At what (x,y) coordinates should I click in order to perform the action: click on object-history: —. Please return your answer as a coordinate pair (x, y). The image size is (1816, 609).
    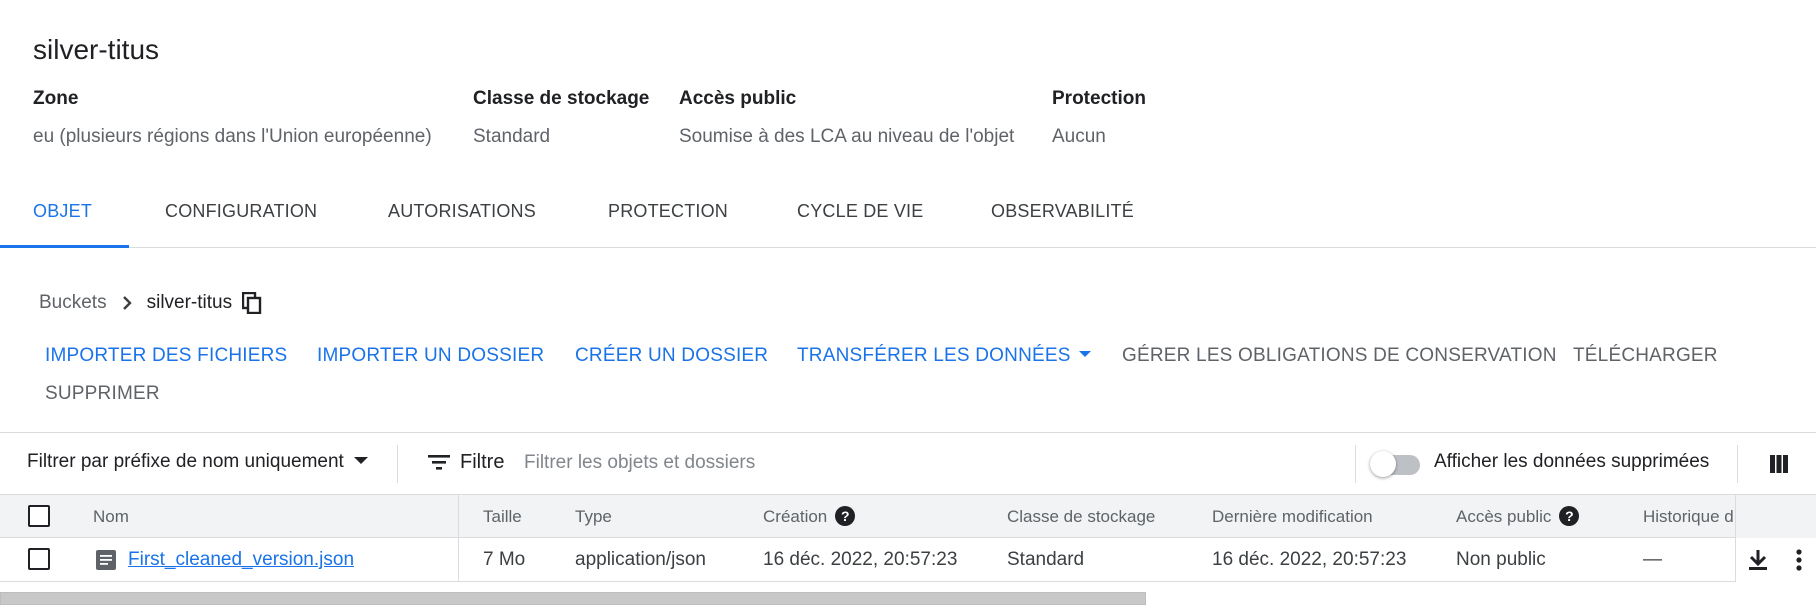
    Looking at the image, I should click on (1652, 559).